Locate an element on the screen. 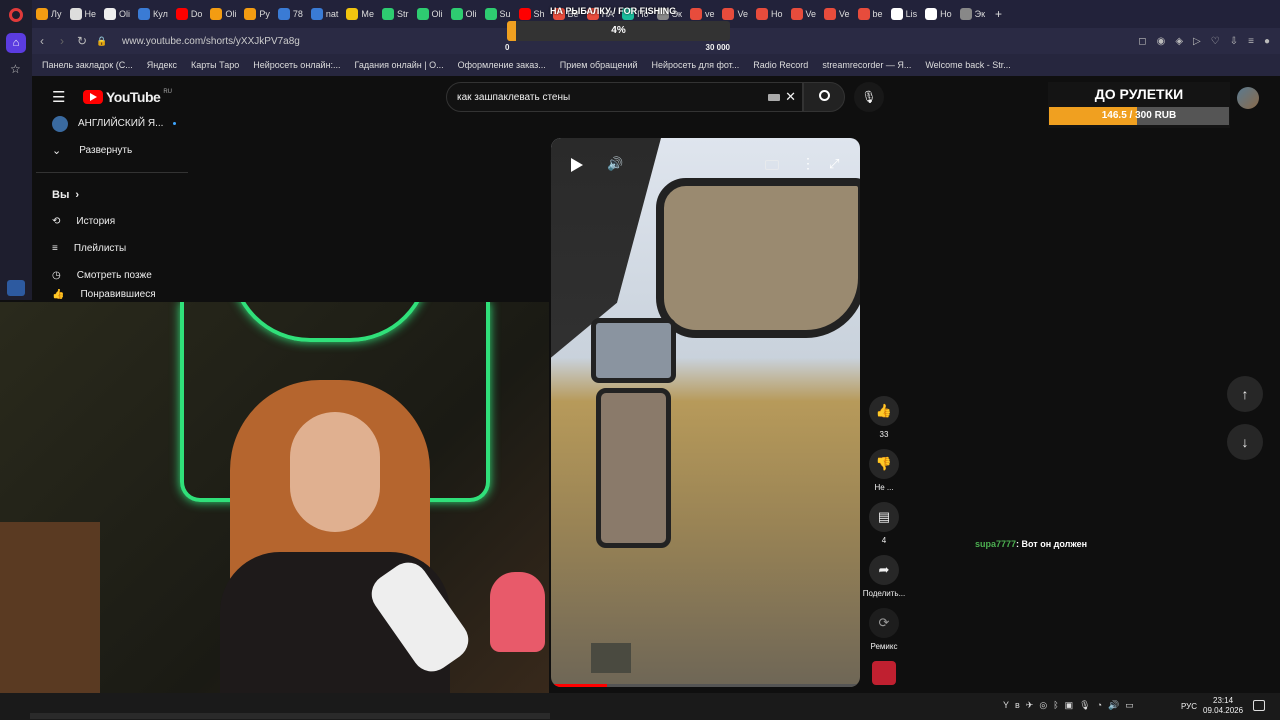 The width and height of the screenshot is (1280, 720). download-icon: ⇩ is located at coordinates (1234, 41).